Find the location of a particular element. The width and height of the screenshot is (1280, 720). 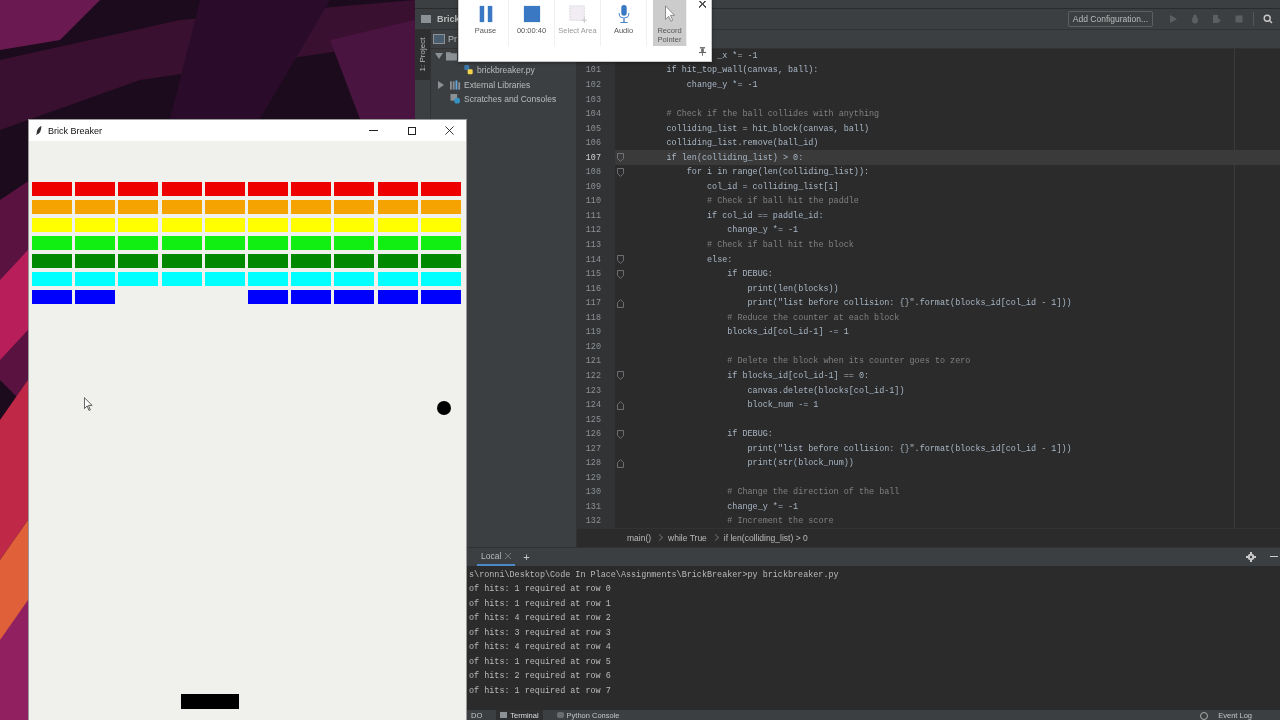

terminal-line: of hits: 1 required at row 5 is located at coordinates (540, 662).